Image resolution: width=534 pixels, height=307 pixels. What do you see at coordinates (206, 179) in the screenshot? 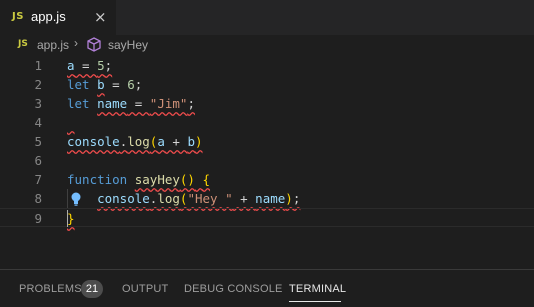
I see `code-token: {` at bounding box center [206, 179].